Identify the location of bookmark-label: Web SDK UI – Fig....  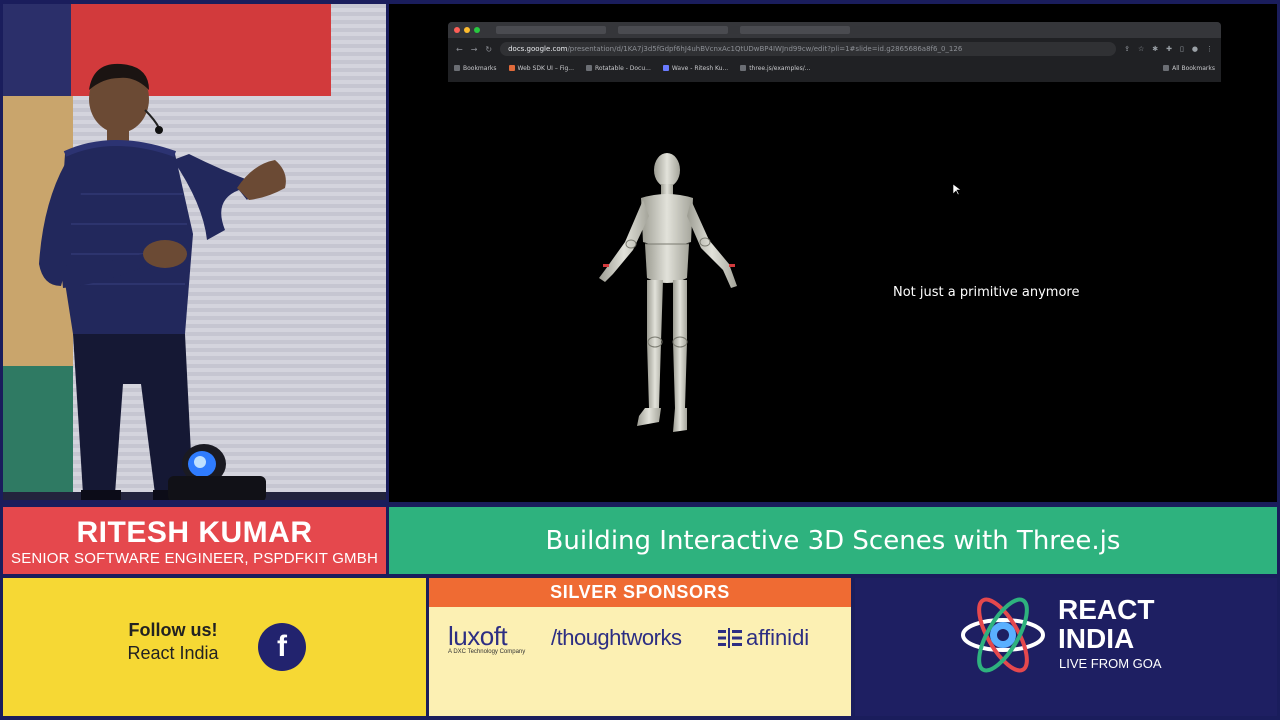
(545, 68).